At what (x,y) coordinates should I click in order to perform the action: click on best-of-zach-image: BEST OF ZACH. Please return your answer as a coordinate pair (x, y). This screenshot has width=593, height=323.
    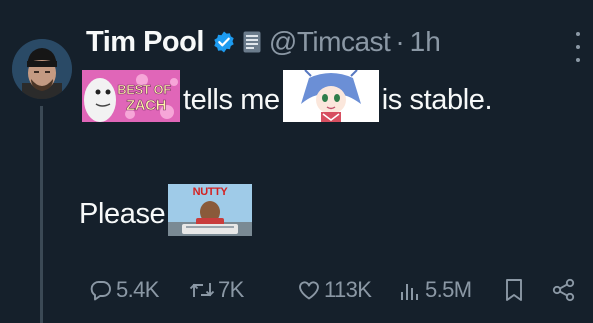
    Looking at the image, I should click on (131, 100).